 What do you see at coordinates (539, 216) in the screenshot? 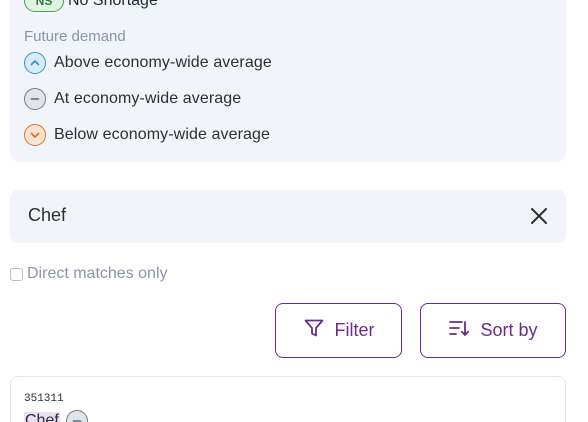
I see `close-icon` at bounding box center [539, 216].